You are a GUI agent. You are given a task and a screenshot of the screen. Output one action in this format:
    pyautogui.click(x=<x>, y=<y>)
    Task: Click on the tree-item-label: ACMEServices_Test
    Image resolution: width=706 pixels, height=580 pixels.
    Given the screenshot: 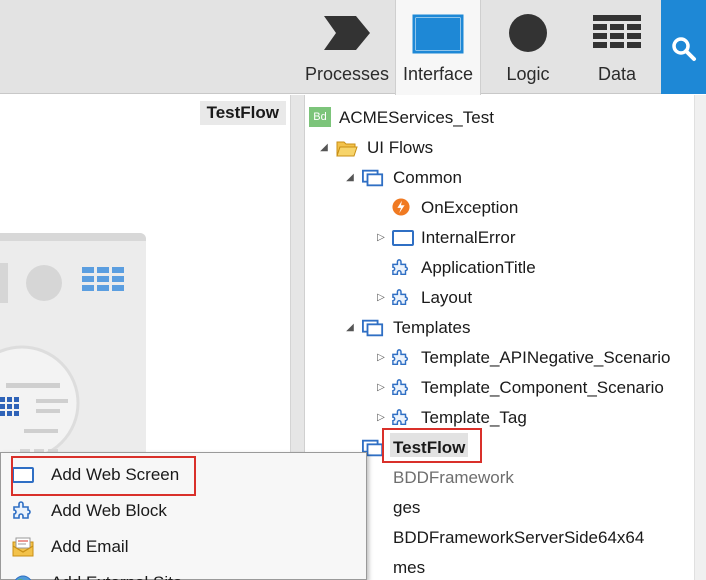 What is the action you would take?
    pyautogui.click(x=416, y=117)
    